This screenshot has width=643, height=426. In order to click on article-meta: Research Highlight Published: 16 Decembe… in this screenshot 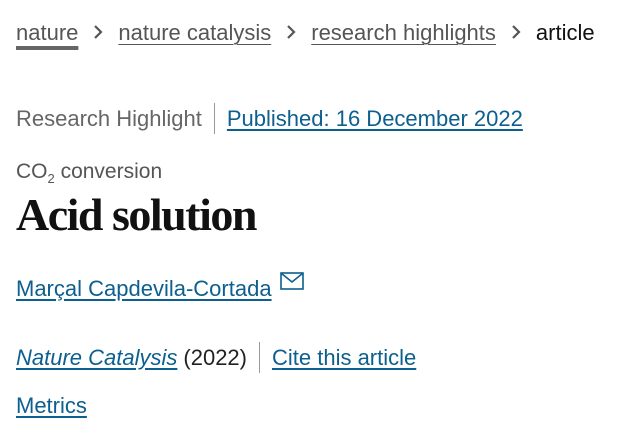, I will do `click(269, 118)`.